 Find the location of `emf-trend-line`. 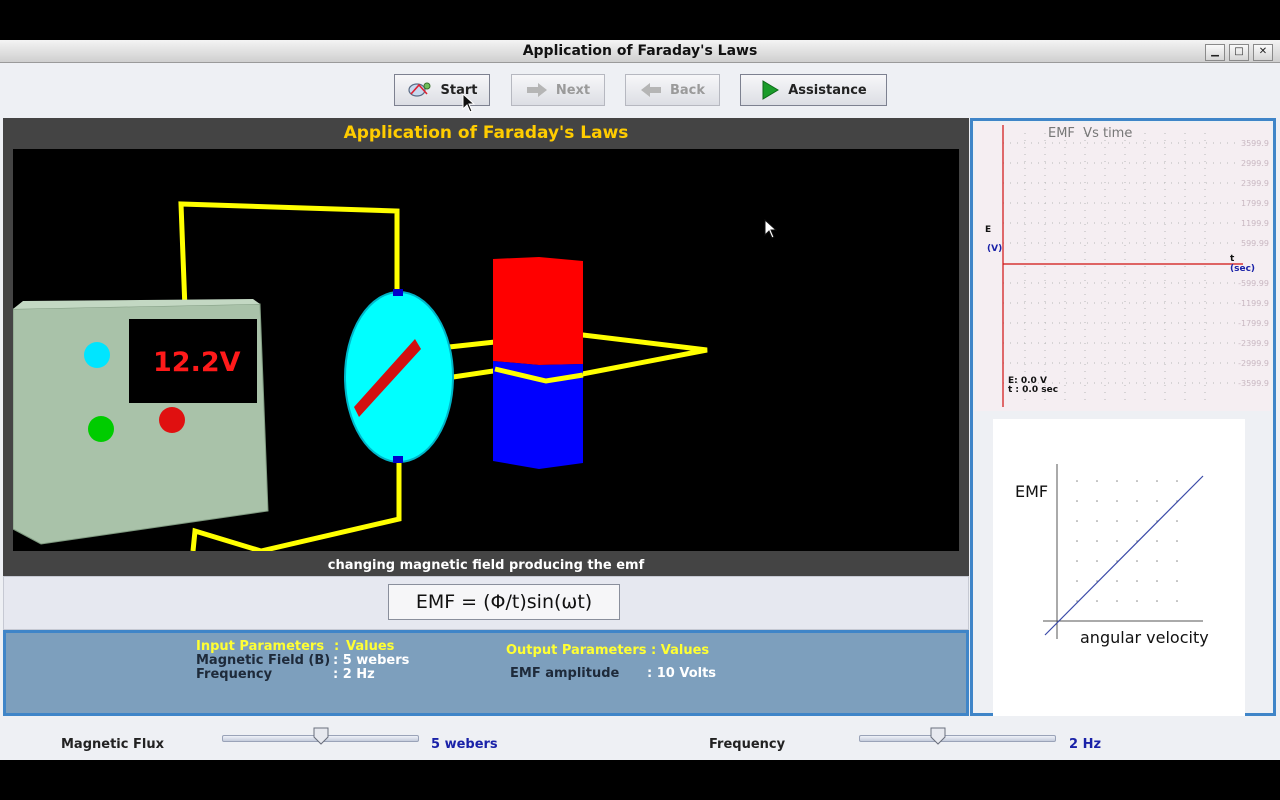

emf-trend-line is located at coordinates (1124, 555).